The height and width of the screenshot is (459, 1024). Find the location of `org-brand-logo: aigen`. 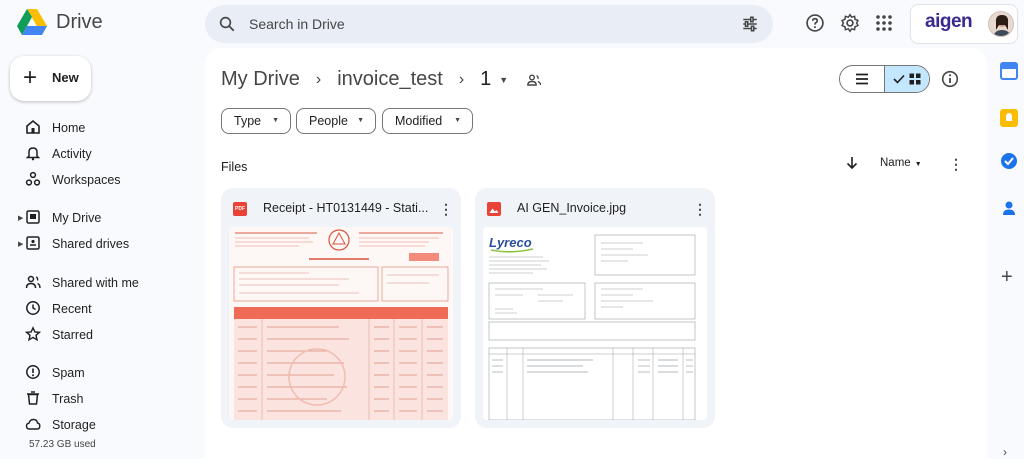

org-brand-logo: aigen is located at coordinates (949, 21).